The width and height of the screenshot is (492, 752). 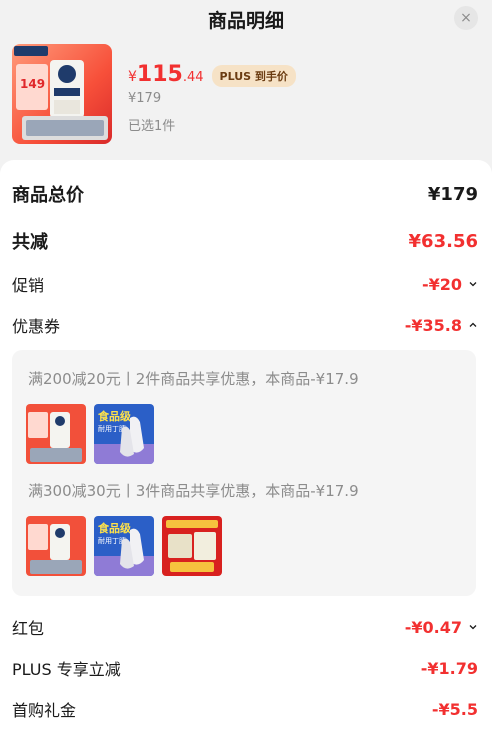 What do you see at coordinates (28, 285) in the screenshot?
I see `promo-label: 促销` at bounding box center [28, 285].